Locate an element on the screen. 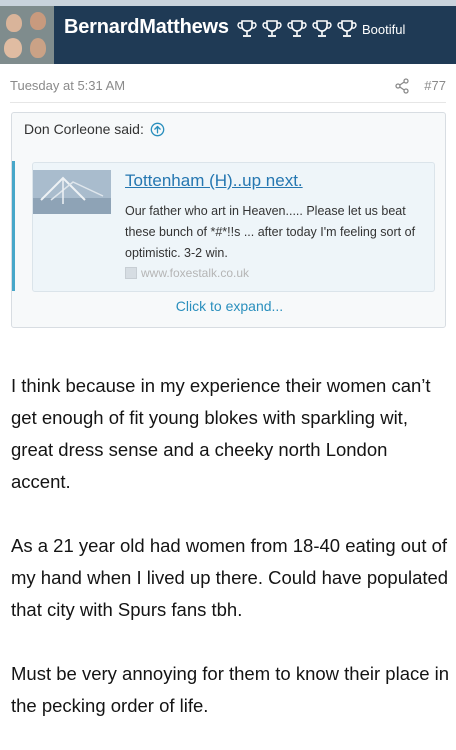  avatar is located at coordinates (27, 35).